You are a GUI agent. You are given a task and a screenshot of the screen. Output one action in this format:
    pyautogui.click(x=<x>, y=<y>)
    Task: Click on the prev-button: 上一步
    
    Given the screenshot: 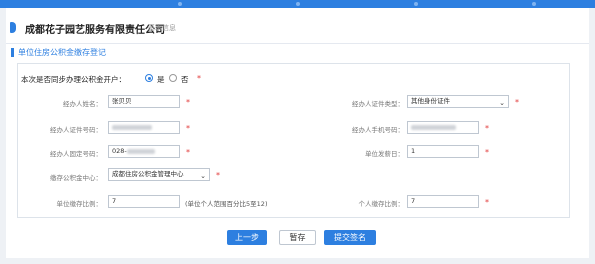 What is the action you would take?
    pyautogui.click(x=247, y=237)
    